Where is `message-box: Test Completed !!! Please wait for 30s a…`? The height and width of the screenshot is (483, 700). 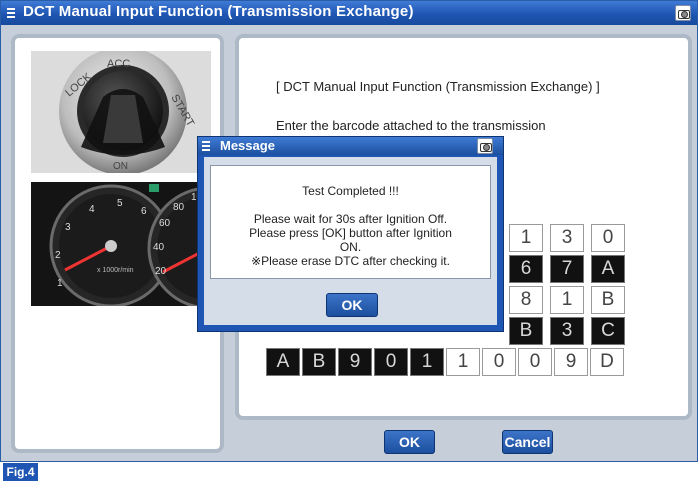 message-box: Test Completed !!! Please wait for 30s a… is located at coordinates (350, 222).